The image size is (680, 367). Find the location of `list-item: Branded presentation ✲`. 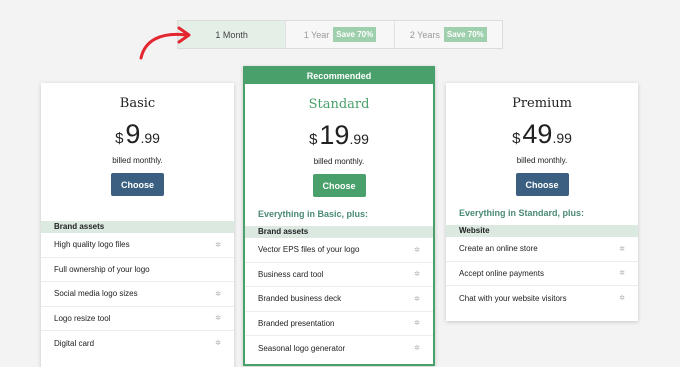

list-item: Branded presentation ✲ is located at coordinates (339, 324).